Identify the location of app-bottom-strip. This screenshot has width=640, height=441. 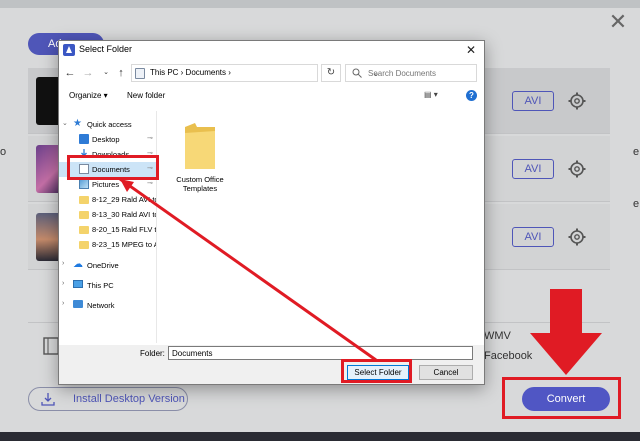
(320, 436).